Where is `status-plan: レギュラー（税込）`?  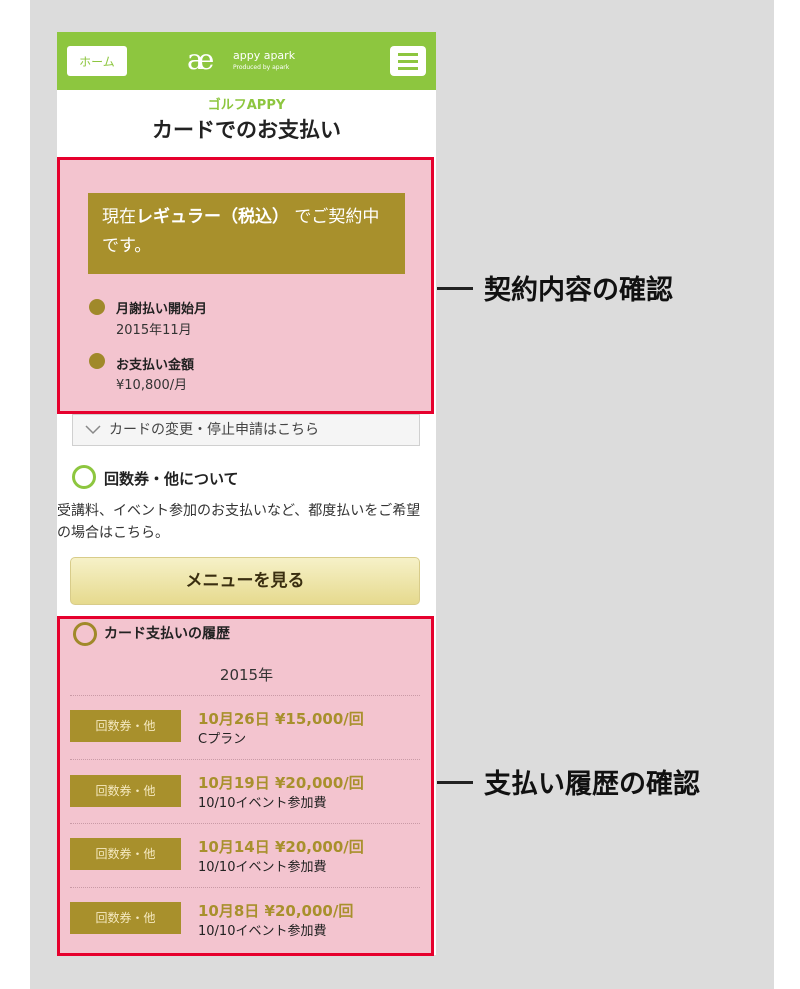
status-plan: レギュラー（税込） is located at coordinates (212, 217).